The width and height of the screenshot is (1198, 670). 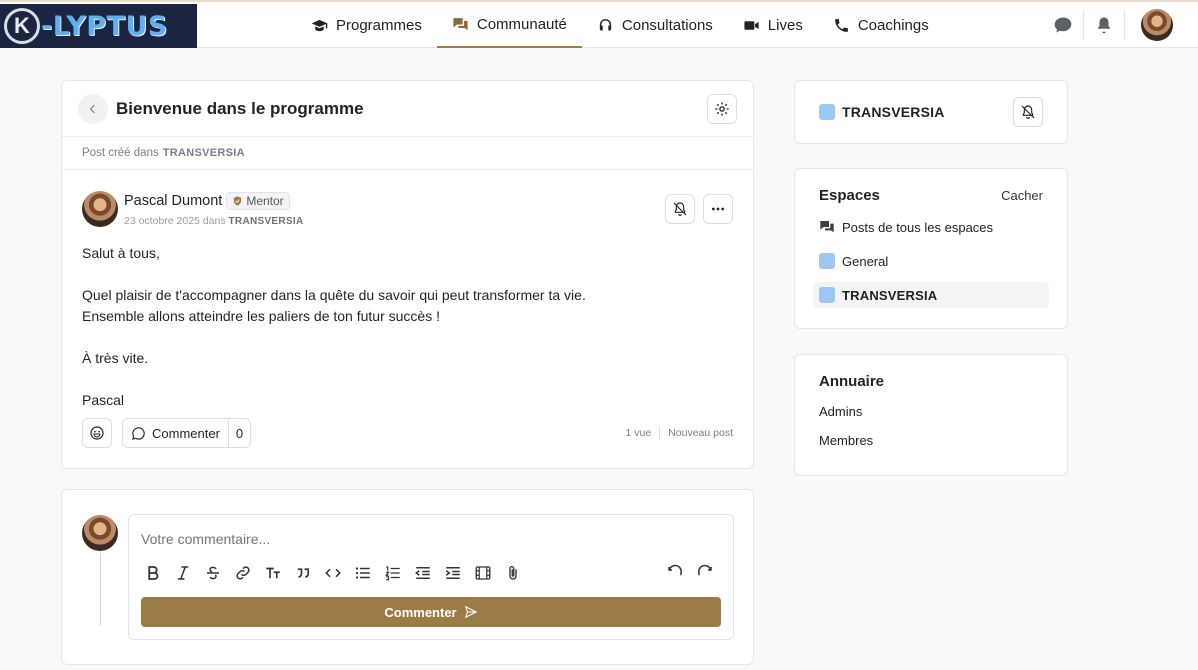 I want to click on more-options-button, so click(x=718, y=209).